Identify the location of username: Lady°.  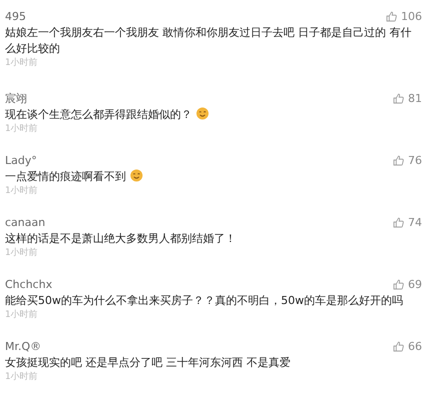
(21, 160).